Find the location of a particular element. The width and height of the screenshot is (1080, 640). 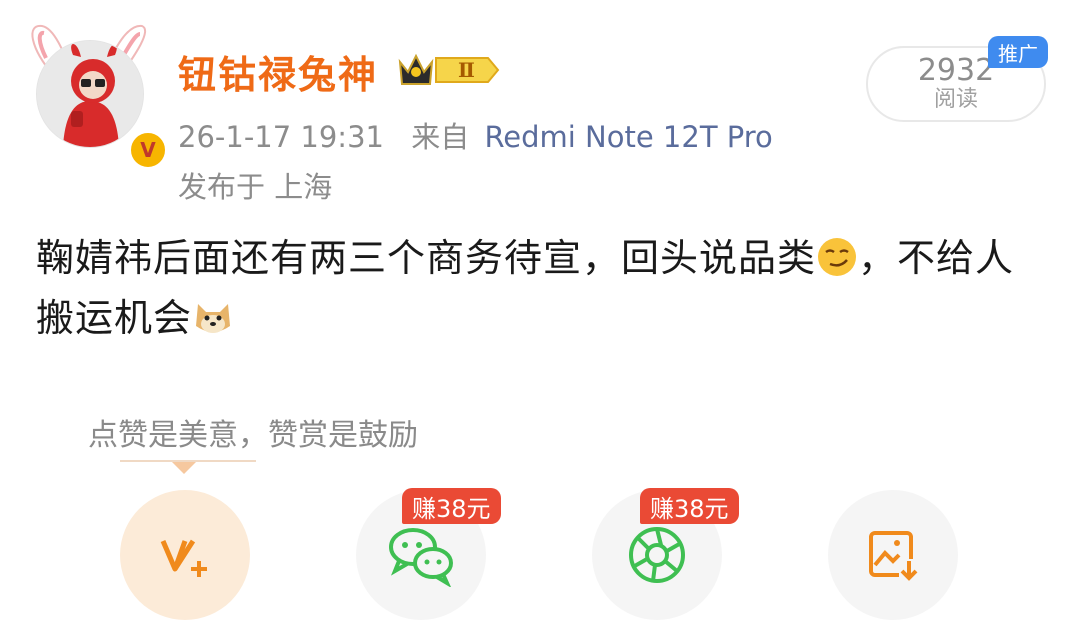

save-image-icon is located at coordinates (895, 556).